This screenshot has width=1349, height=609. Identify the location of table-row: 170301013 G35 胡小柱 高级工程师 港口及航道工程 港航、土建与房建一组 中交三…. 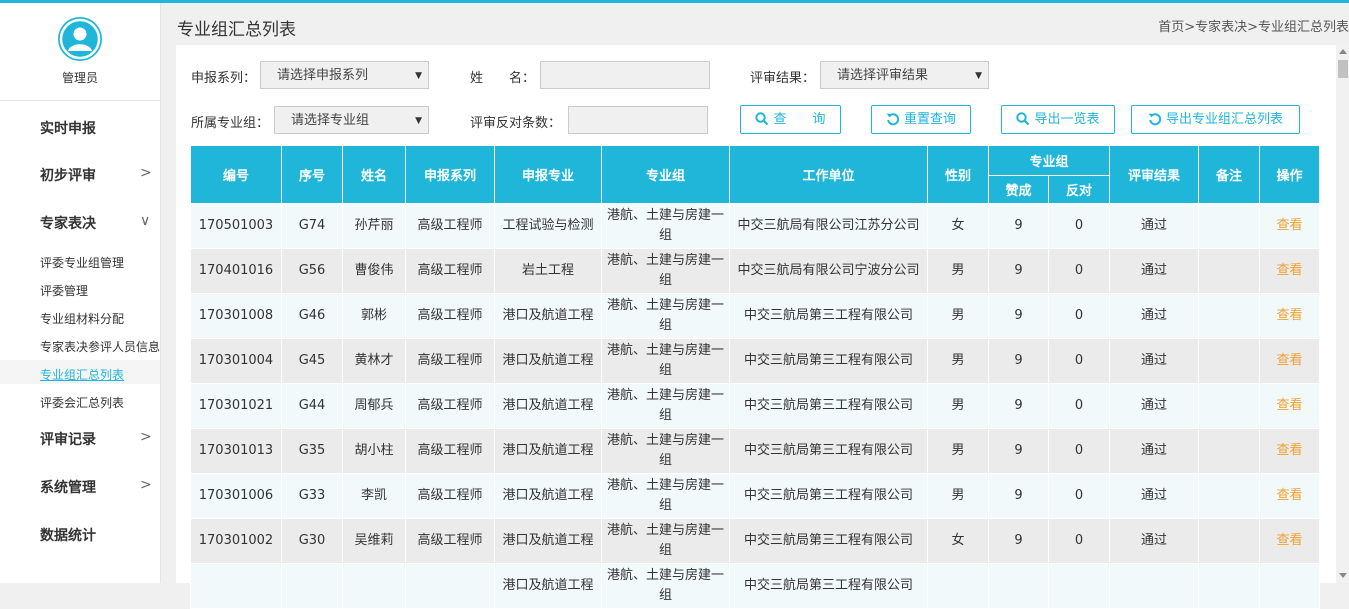
(755, 451).